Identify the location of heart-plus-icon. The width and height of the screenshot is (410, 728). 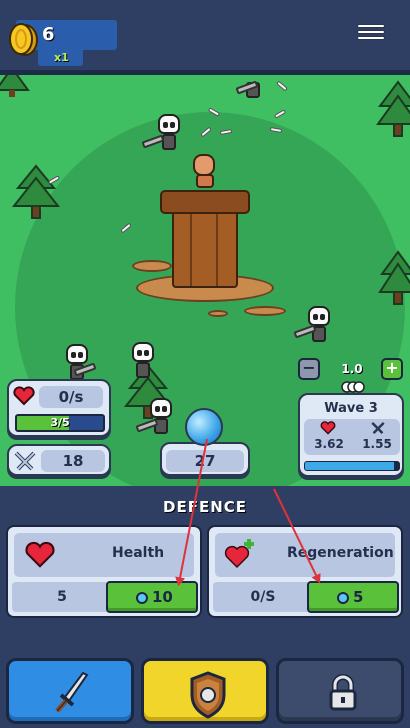
(239, 554).